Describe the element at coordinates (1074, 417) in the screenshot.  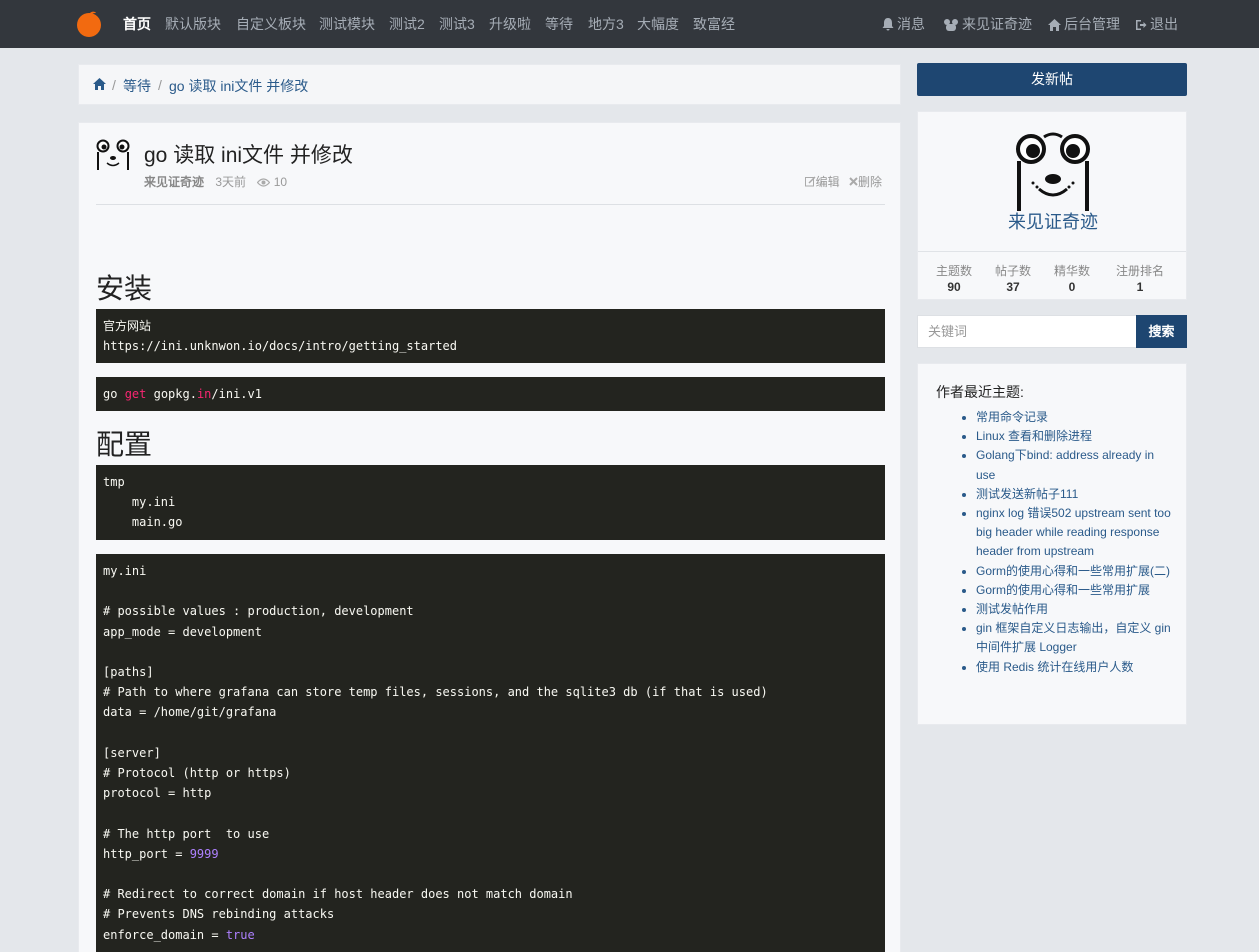
I see `list-item: 常用命令记录` at that location.